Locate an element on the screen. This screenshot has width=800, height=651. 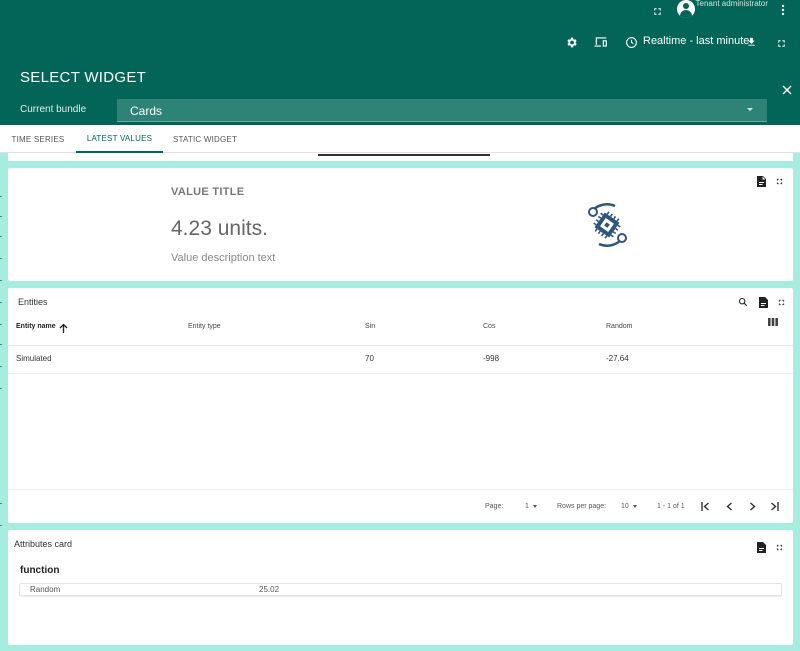
download-icon is located at coordinates (751, 42).